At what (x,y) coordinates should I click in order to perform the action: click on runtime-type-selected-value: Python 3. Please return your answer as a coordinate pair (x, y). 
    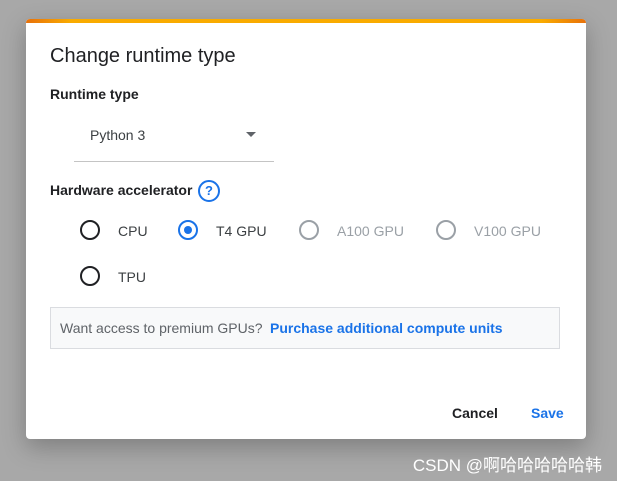
    Looking at the image, I should click on (118, 135).